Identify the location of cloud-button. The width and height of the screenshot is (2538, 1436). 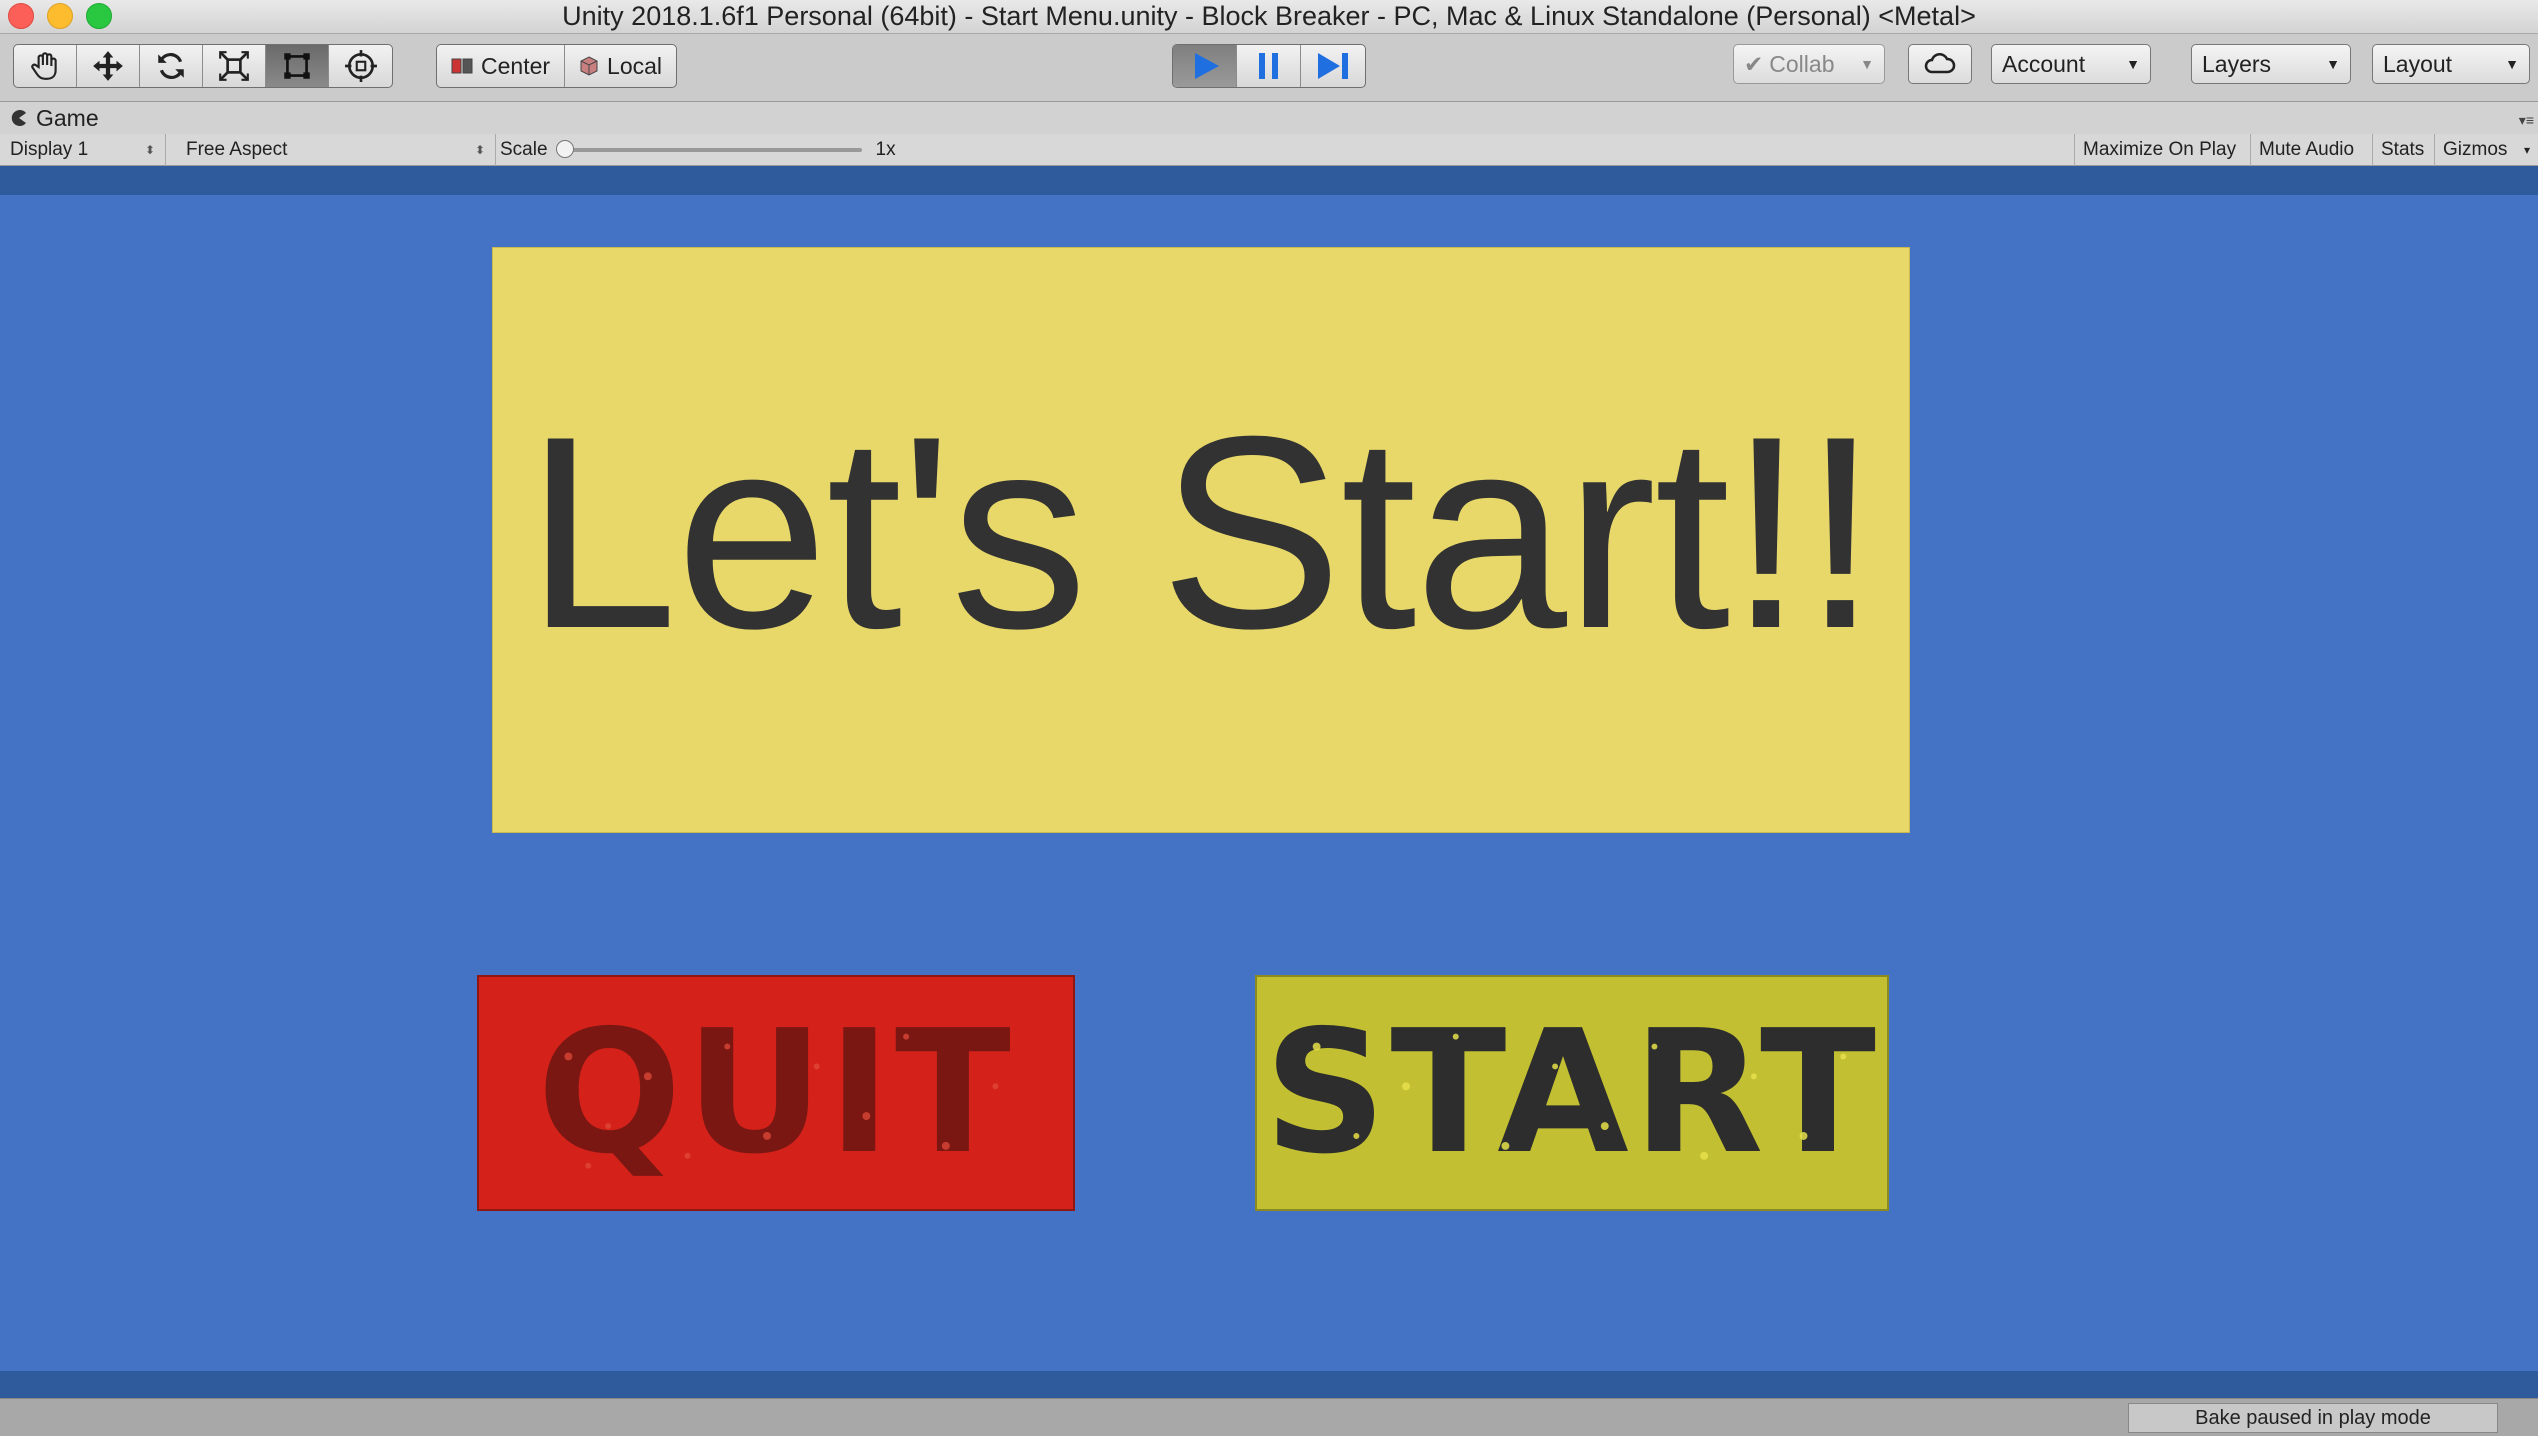
(1940, 64).